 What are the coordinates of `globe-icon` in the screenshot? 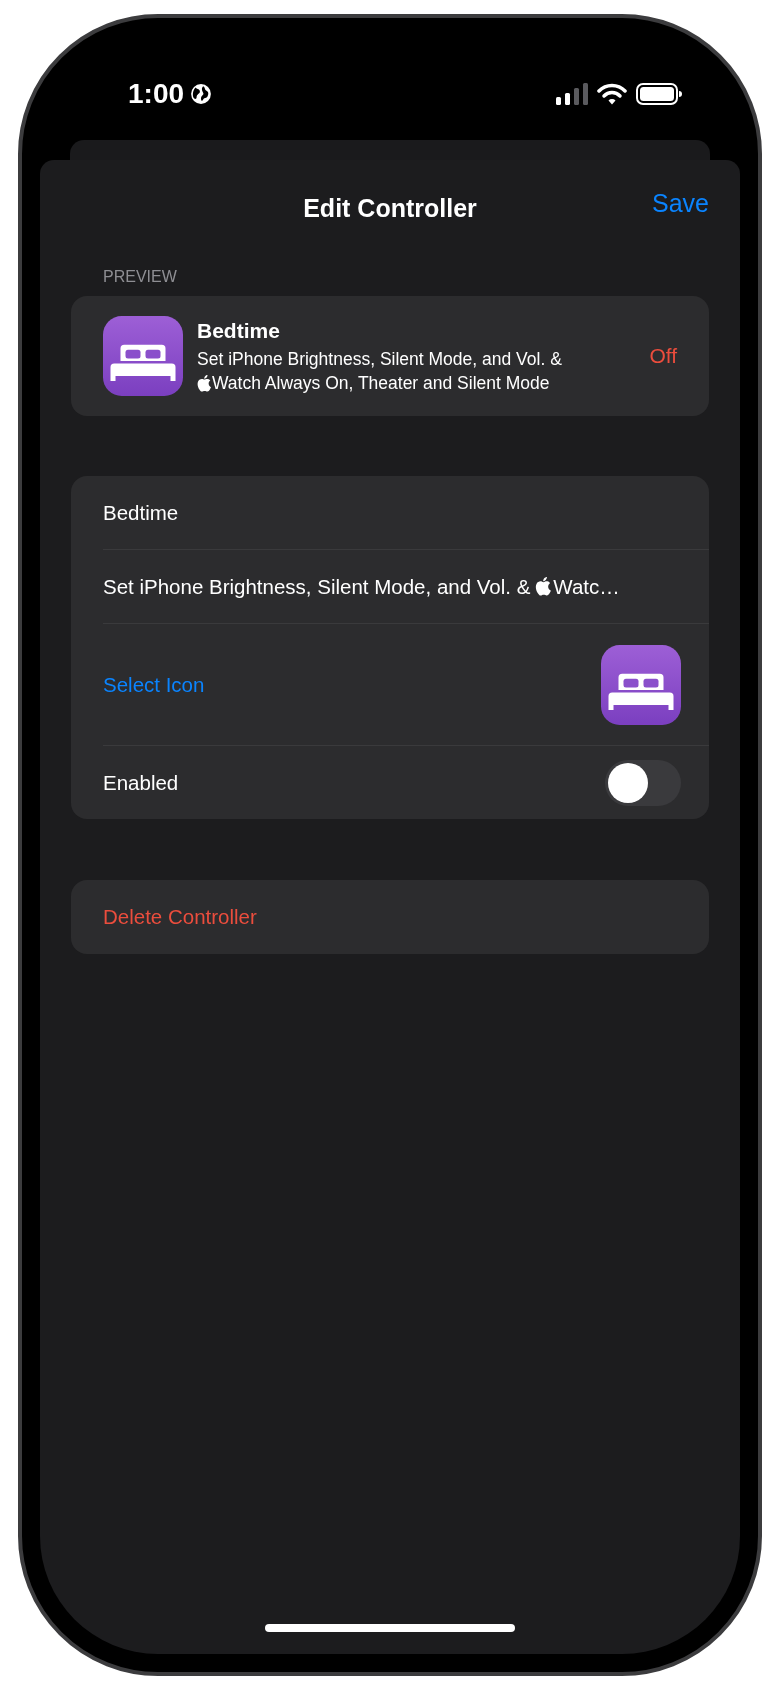 It's located at (201, 94).